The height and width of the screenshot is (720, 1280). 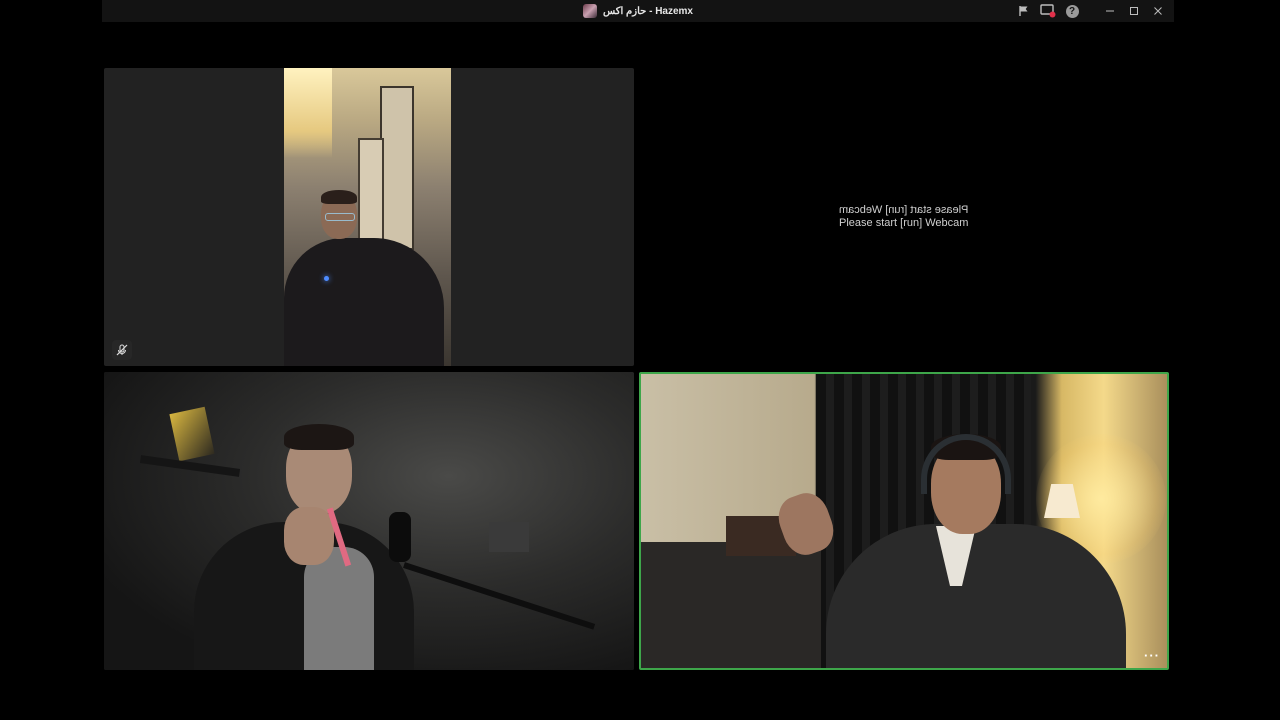 I want to click on window-title-text: حازم اكس - Hazemx, so click(x=647, y=11).